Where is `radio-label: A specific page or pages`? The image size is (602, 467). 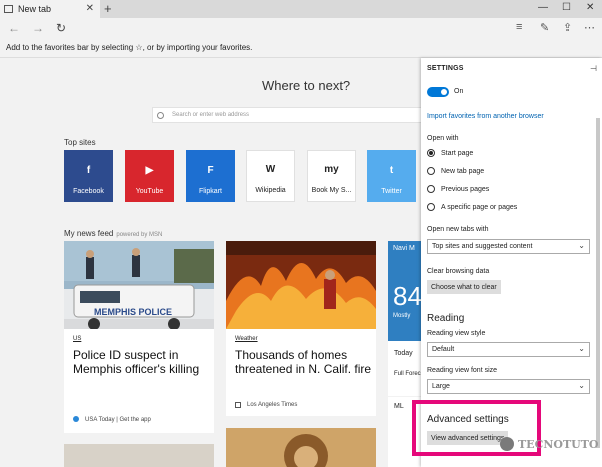
radio-label: A specific page or pages is located at coordinates (479, 207).